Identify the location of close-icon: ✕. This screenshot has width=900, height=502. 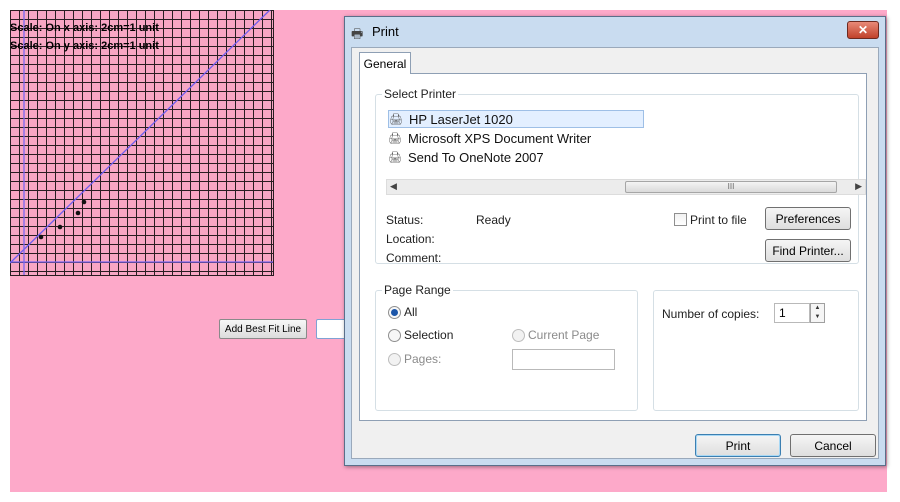
(863, 30).